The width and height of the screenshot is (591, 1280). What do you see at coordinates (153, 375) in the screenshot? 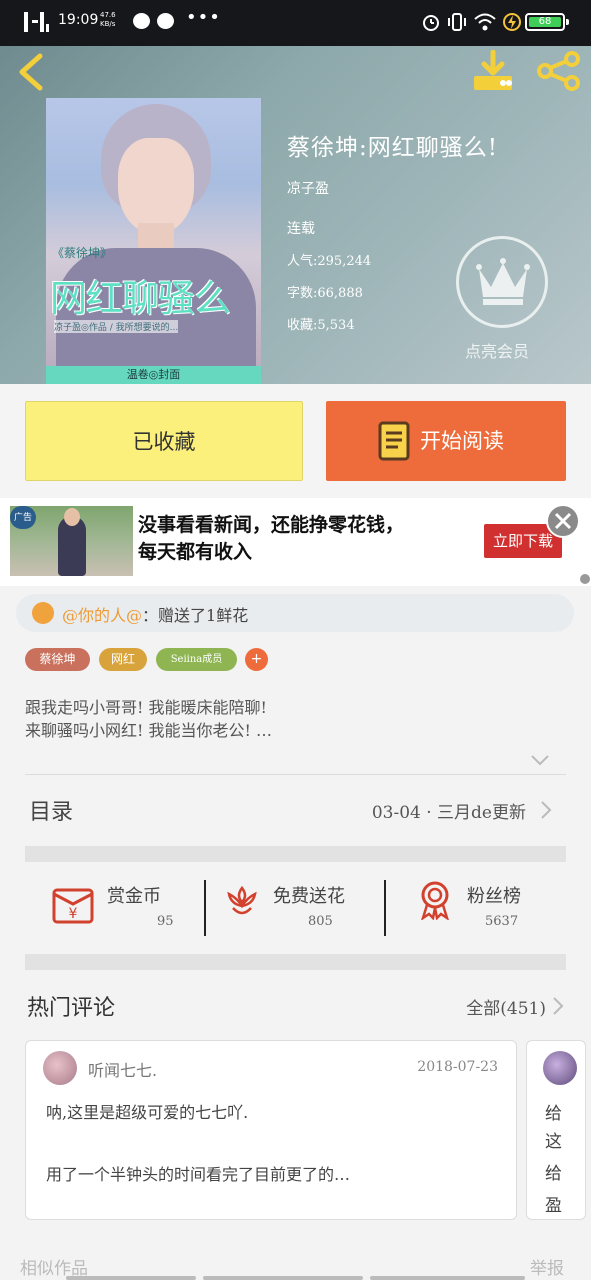
I see `cover-strip: 温卷◎封面` at bounding box center [153, 375].